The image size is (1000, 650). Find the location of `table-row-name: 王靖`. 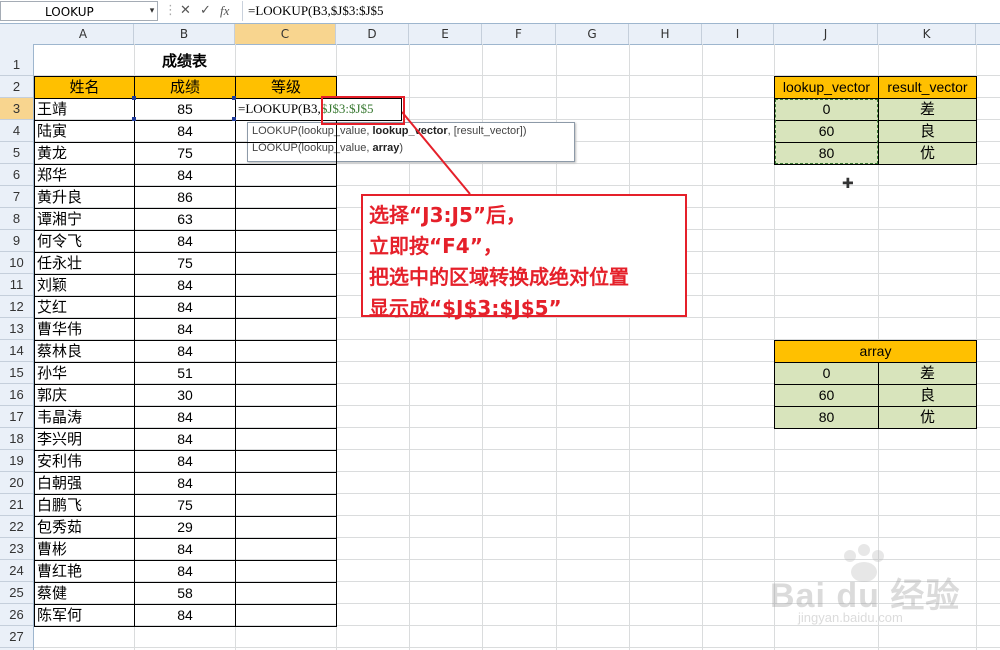

table-row-name: 王靖 is located at coordinates (84, 109).